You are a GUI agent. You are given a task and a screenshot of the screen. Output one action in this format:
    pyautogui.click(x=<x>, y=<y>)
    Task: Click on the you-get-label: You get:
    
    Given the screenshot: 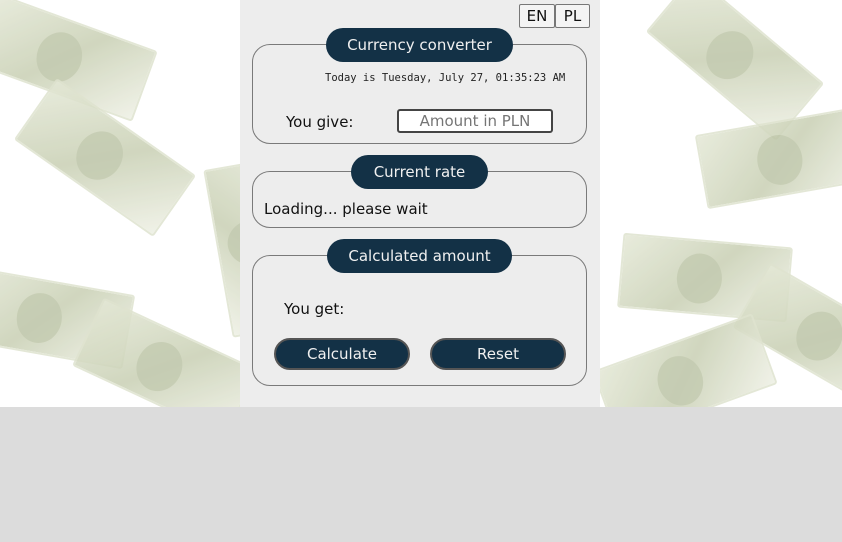 What is the action you would take?
    pyautogui.click(x=314, y=309)
    